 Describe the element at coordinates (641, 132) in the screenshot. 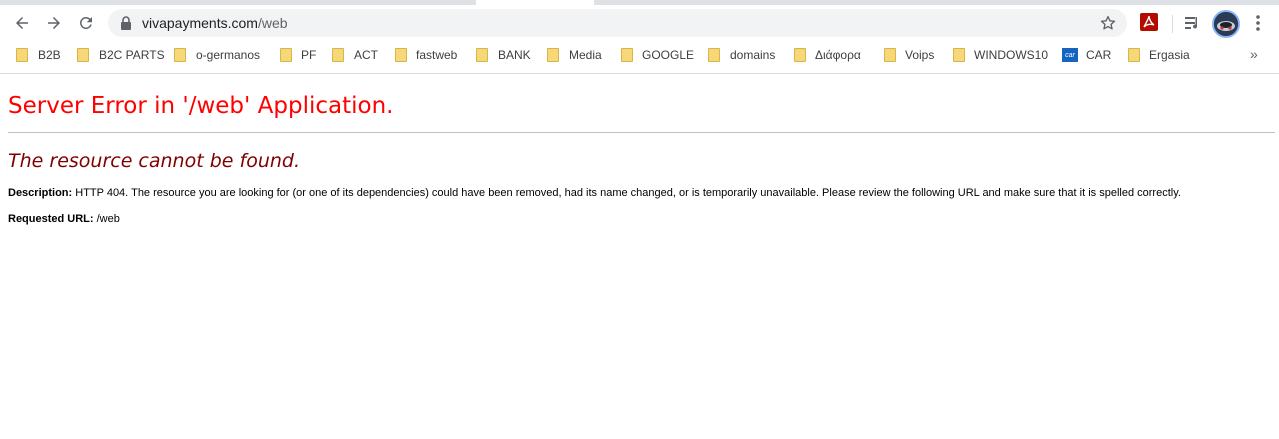

I see `title-divider` at that location.